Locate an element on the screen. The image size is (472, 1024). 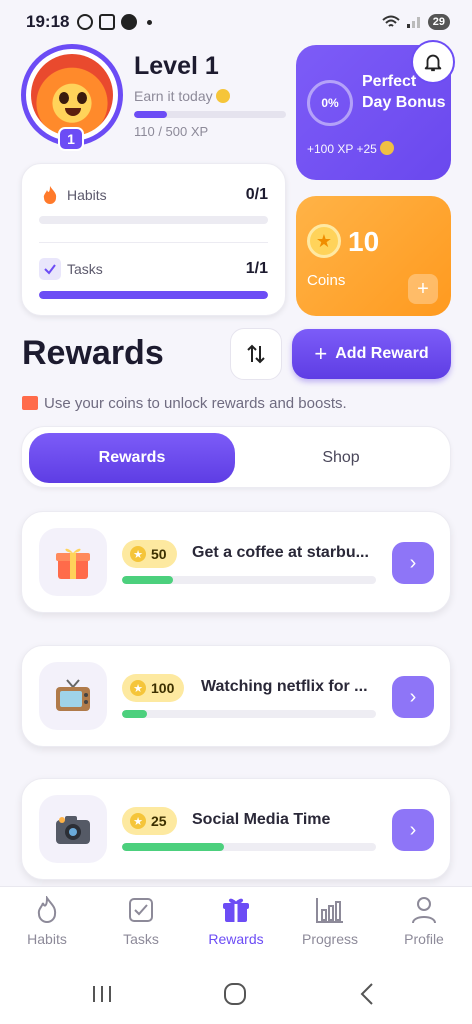
whatsapp-icon is located at coordinates (85, 22).